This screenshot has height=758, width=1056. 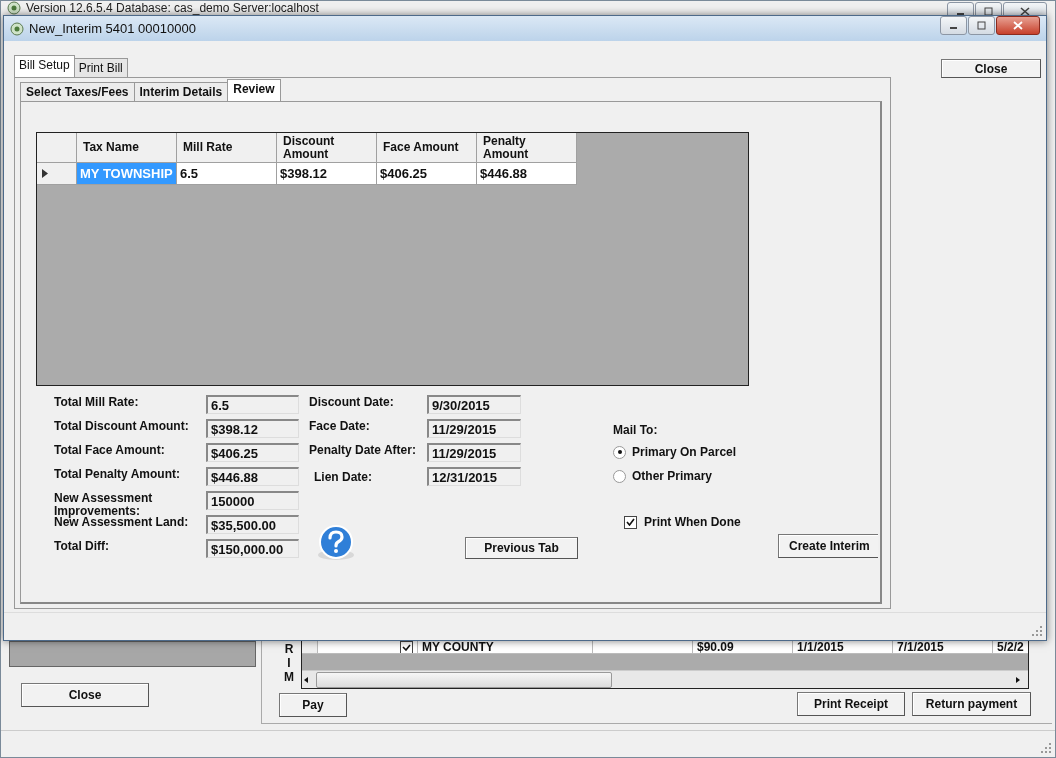 I want to click on pay-button: Pay, so click(x=313, y=705).